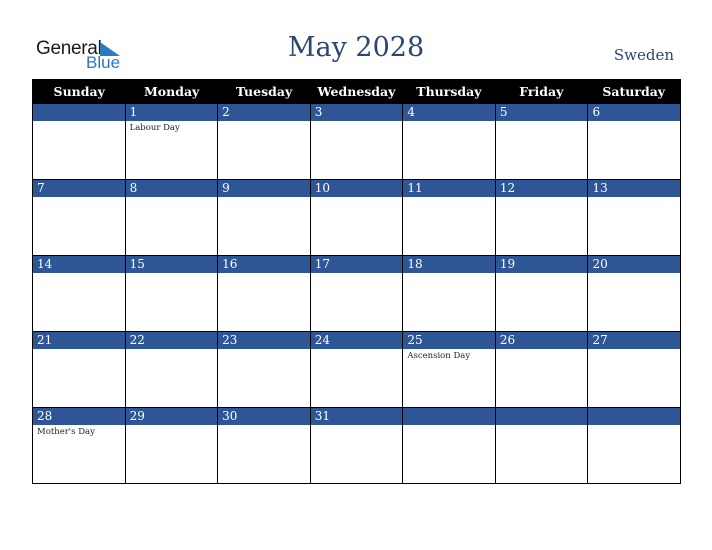 The width and height of the screenshot is (712, 550). I want to click on day-cells: Ascension Day, so click(356, 378).